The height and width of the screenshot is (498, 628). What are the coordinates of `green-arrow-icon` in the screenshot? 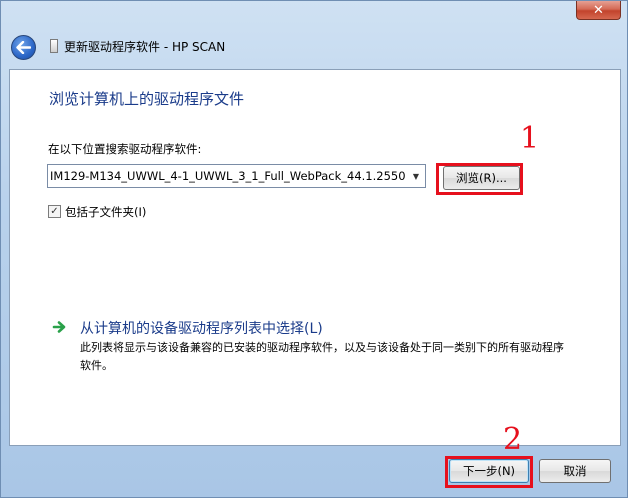 It's located at (59, 327).